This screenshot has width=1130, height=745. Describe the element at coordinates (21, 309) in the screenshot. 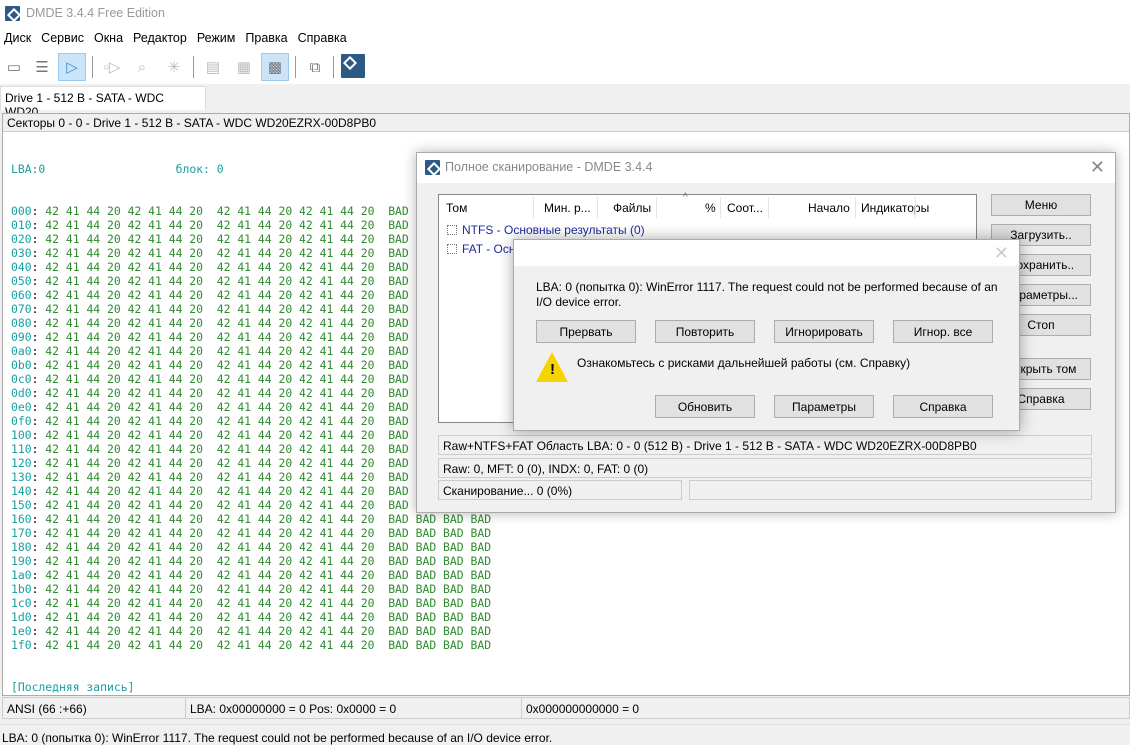

I see `row-offset: 070` at that location.